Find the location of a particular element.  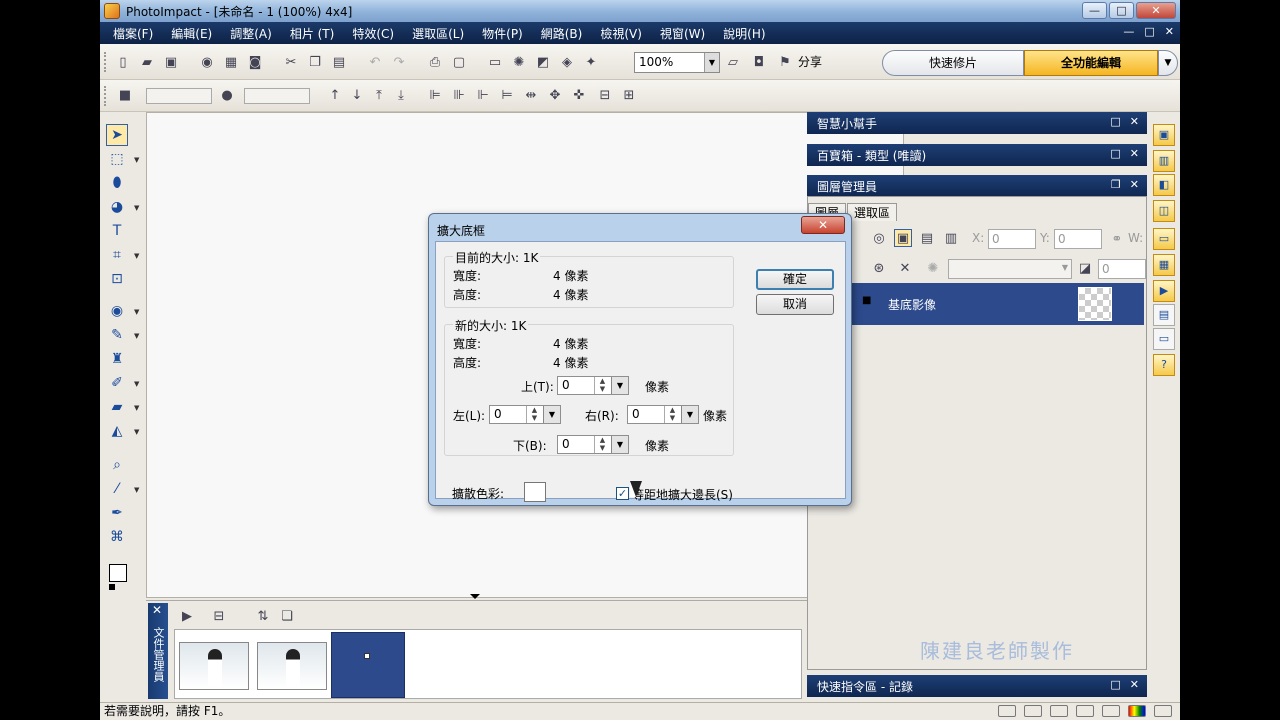

splitter-arrow-icon is located at coordinates (475, 596).